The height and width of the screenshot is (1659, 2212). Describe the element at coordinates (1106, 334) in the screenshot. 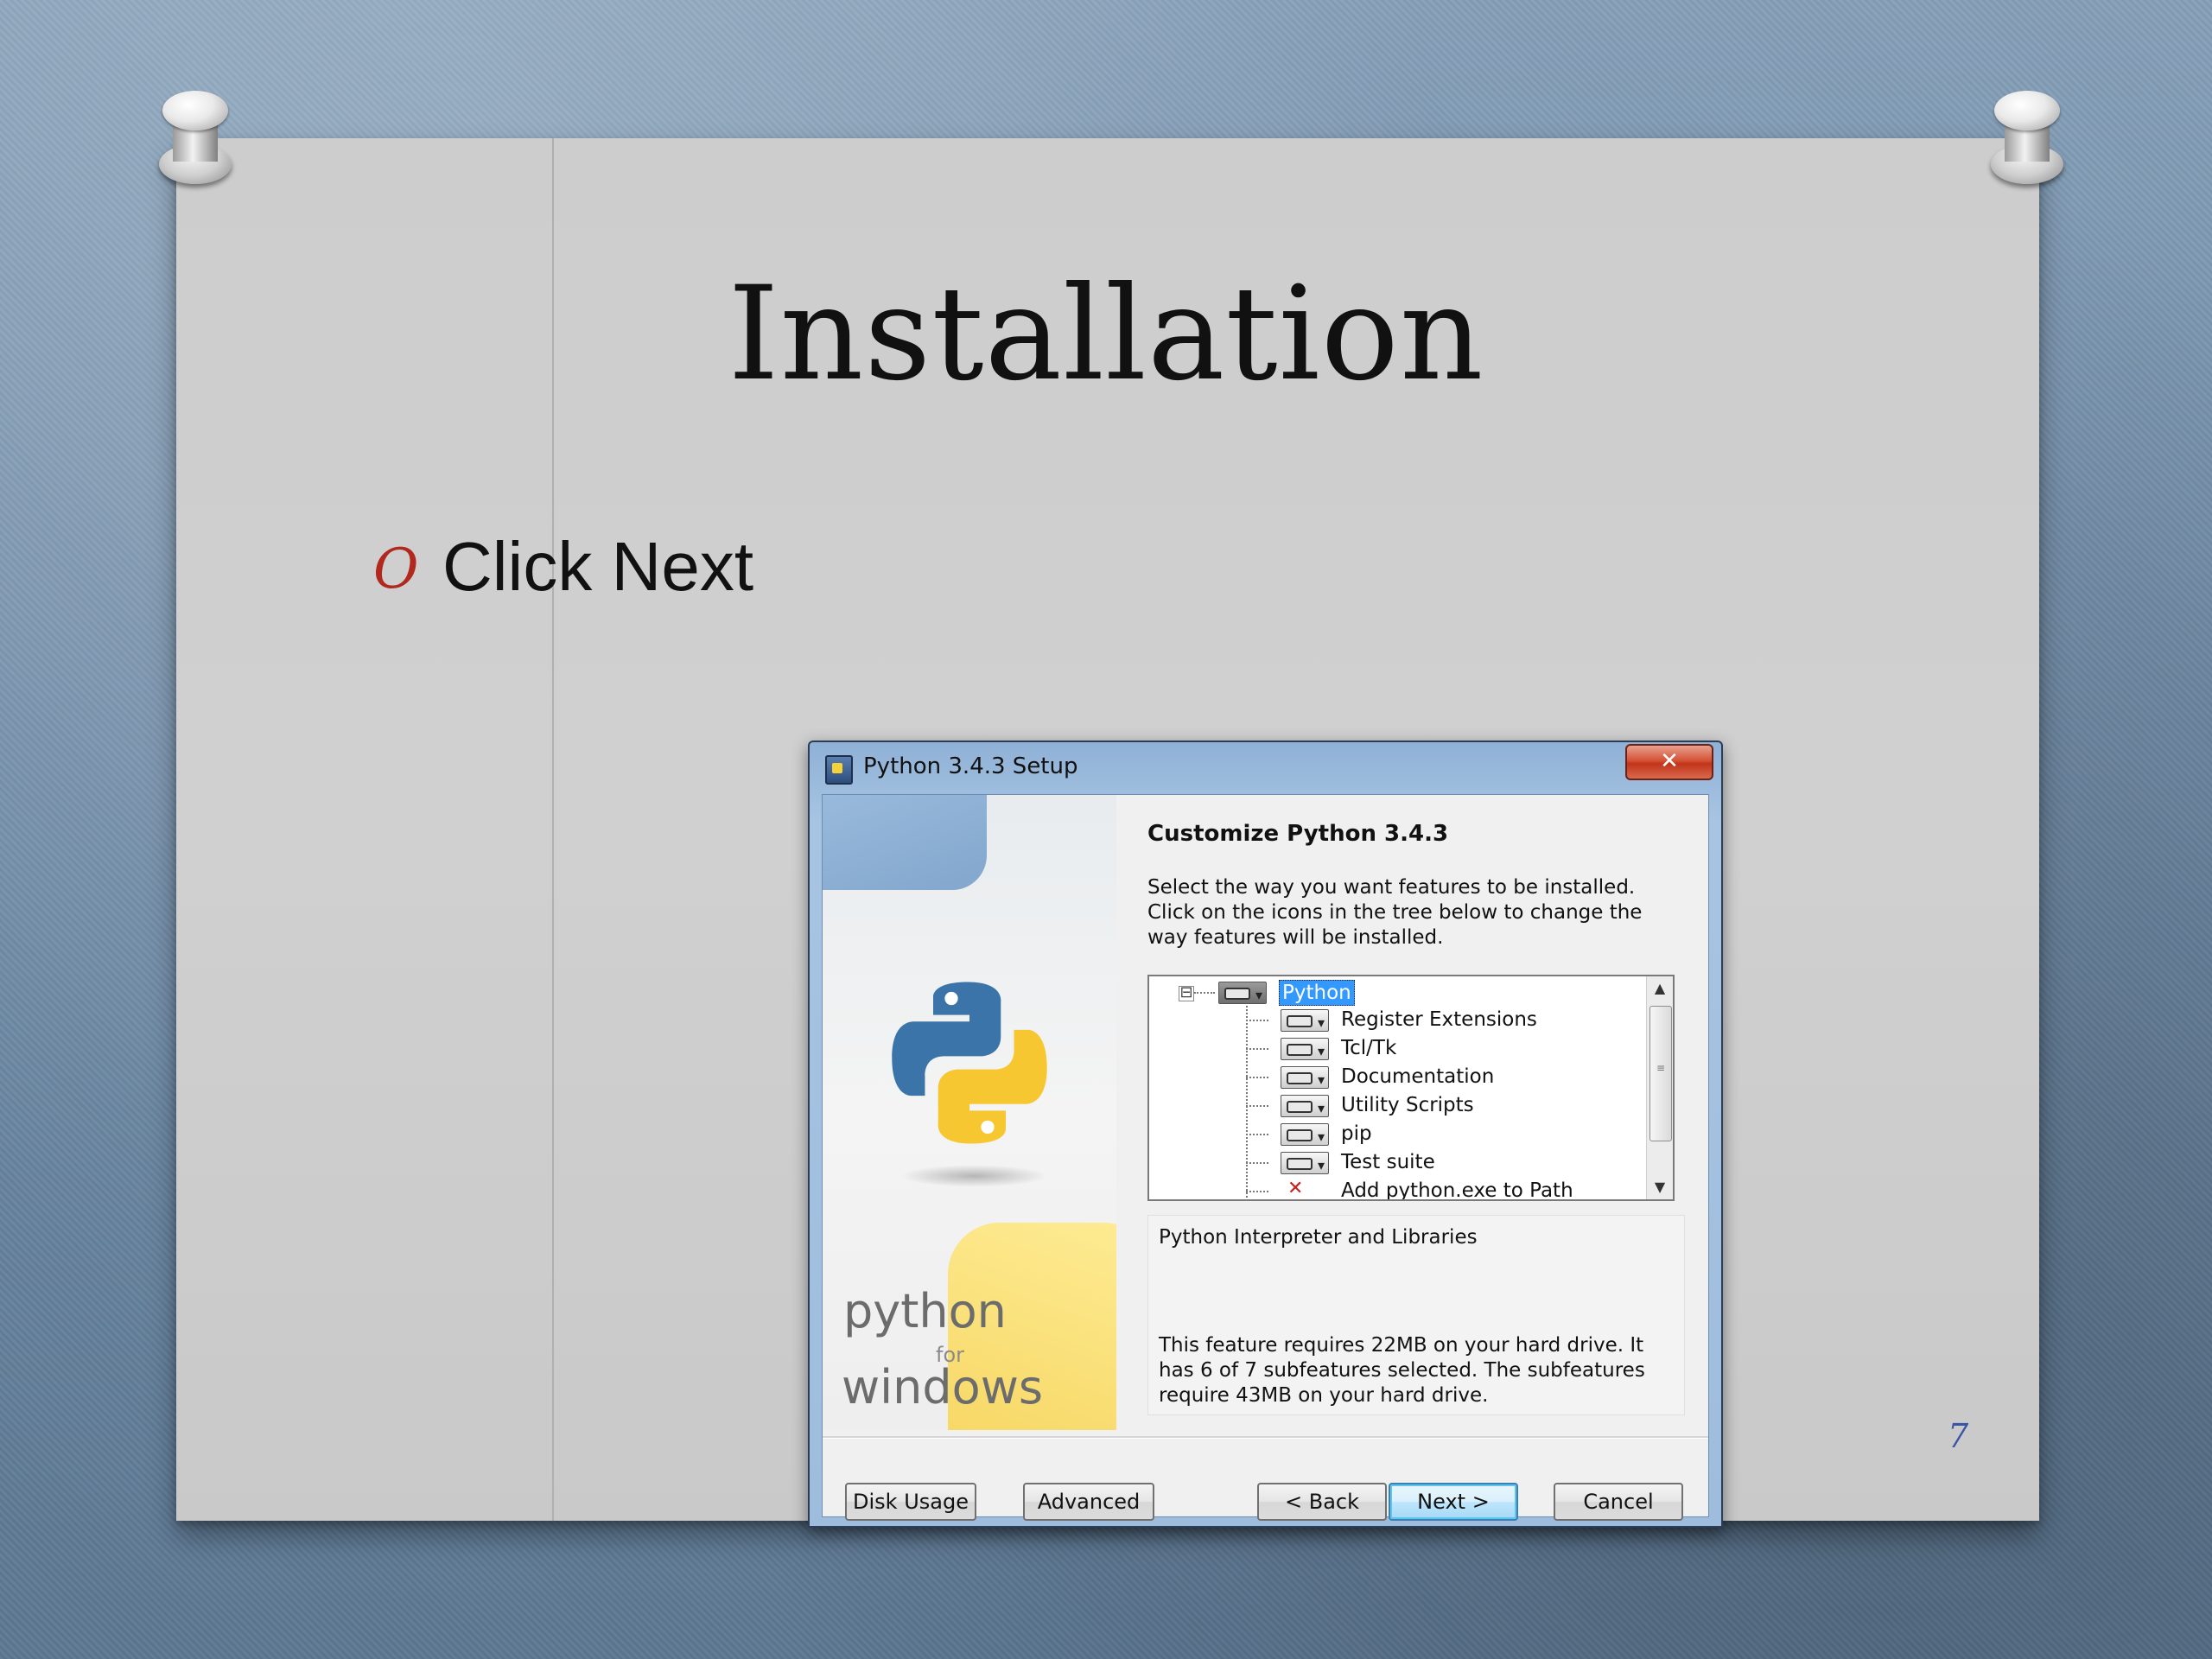

I see `slide-title: Installation` at that location.